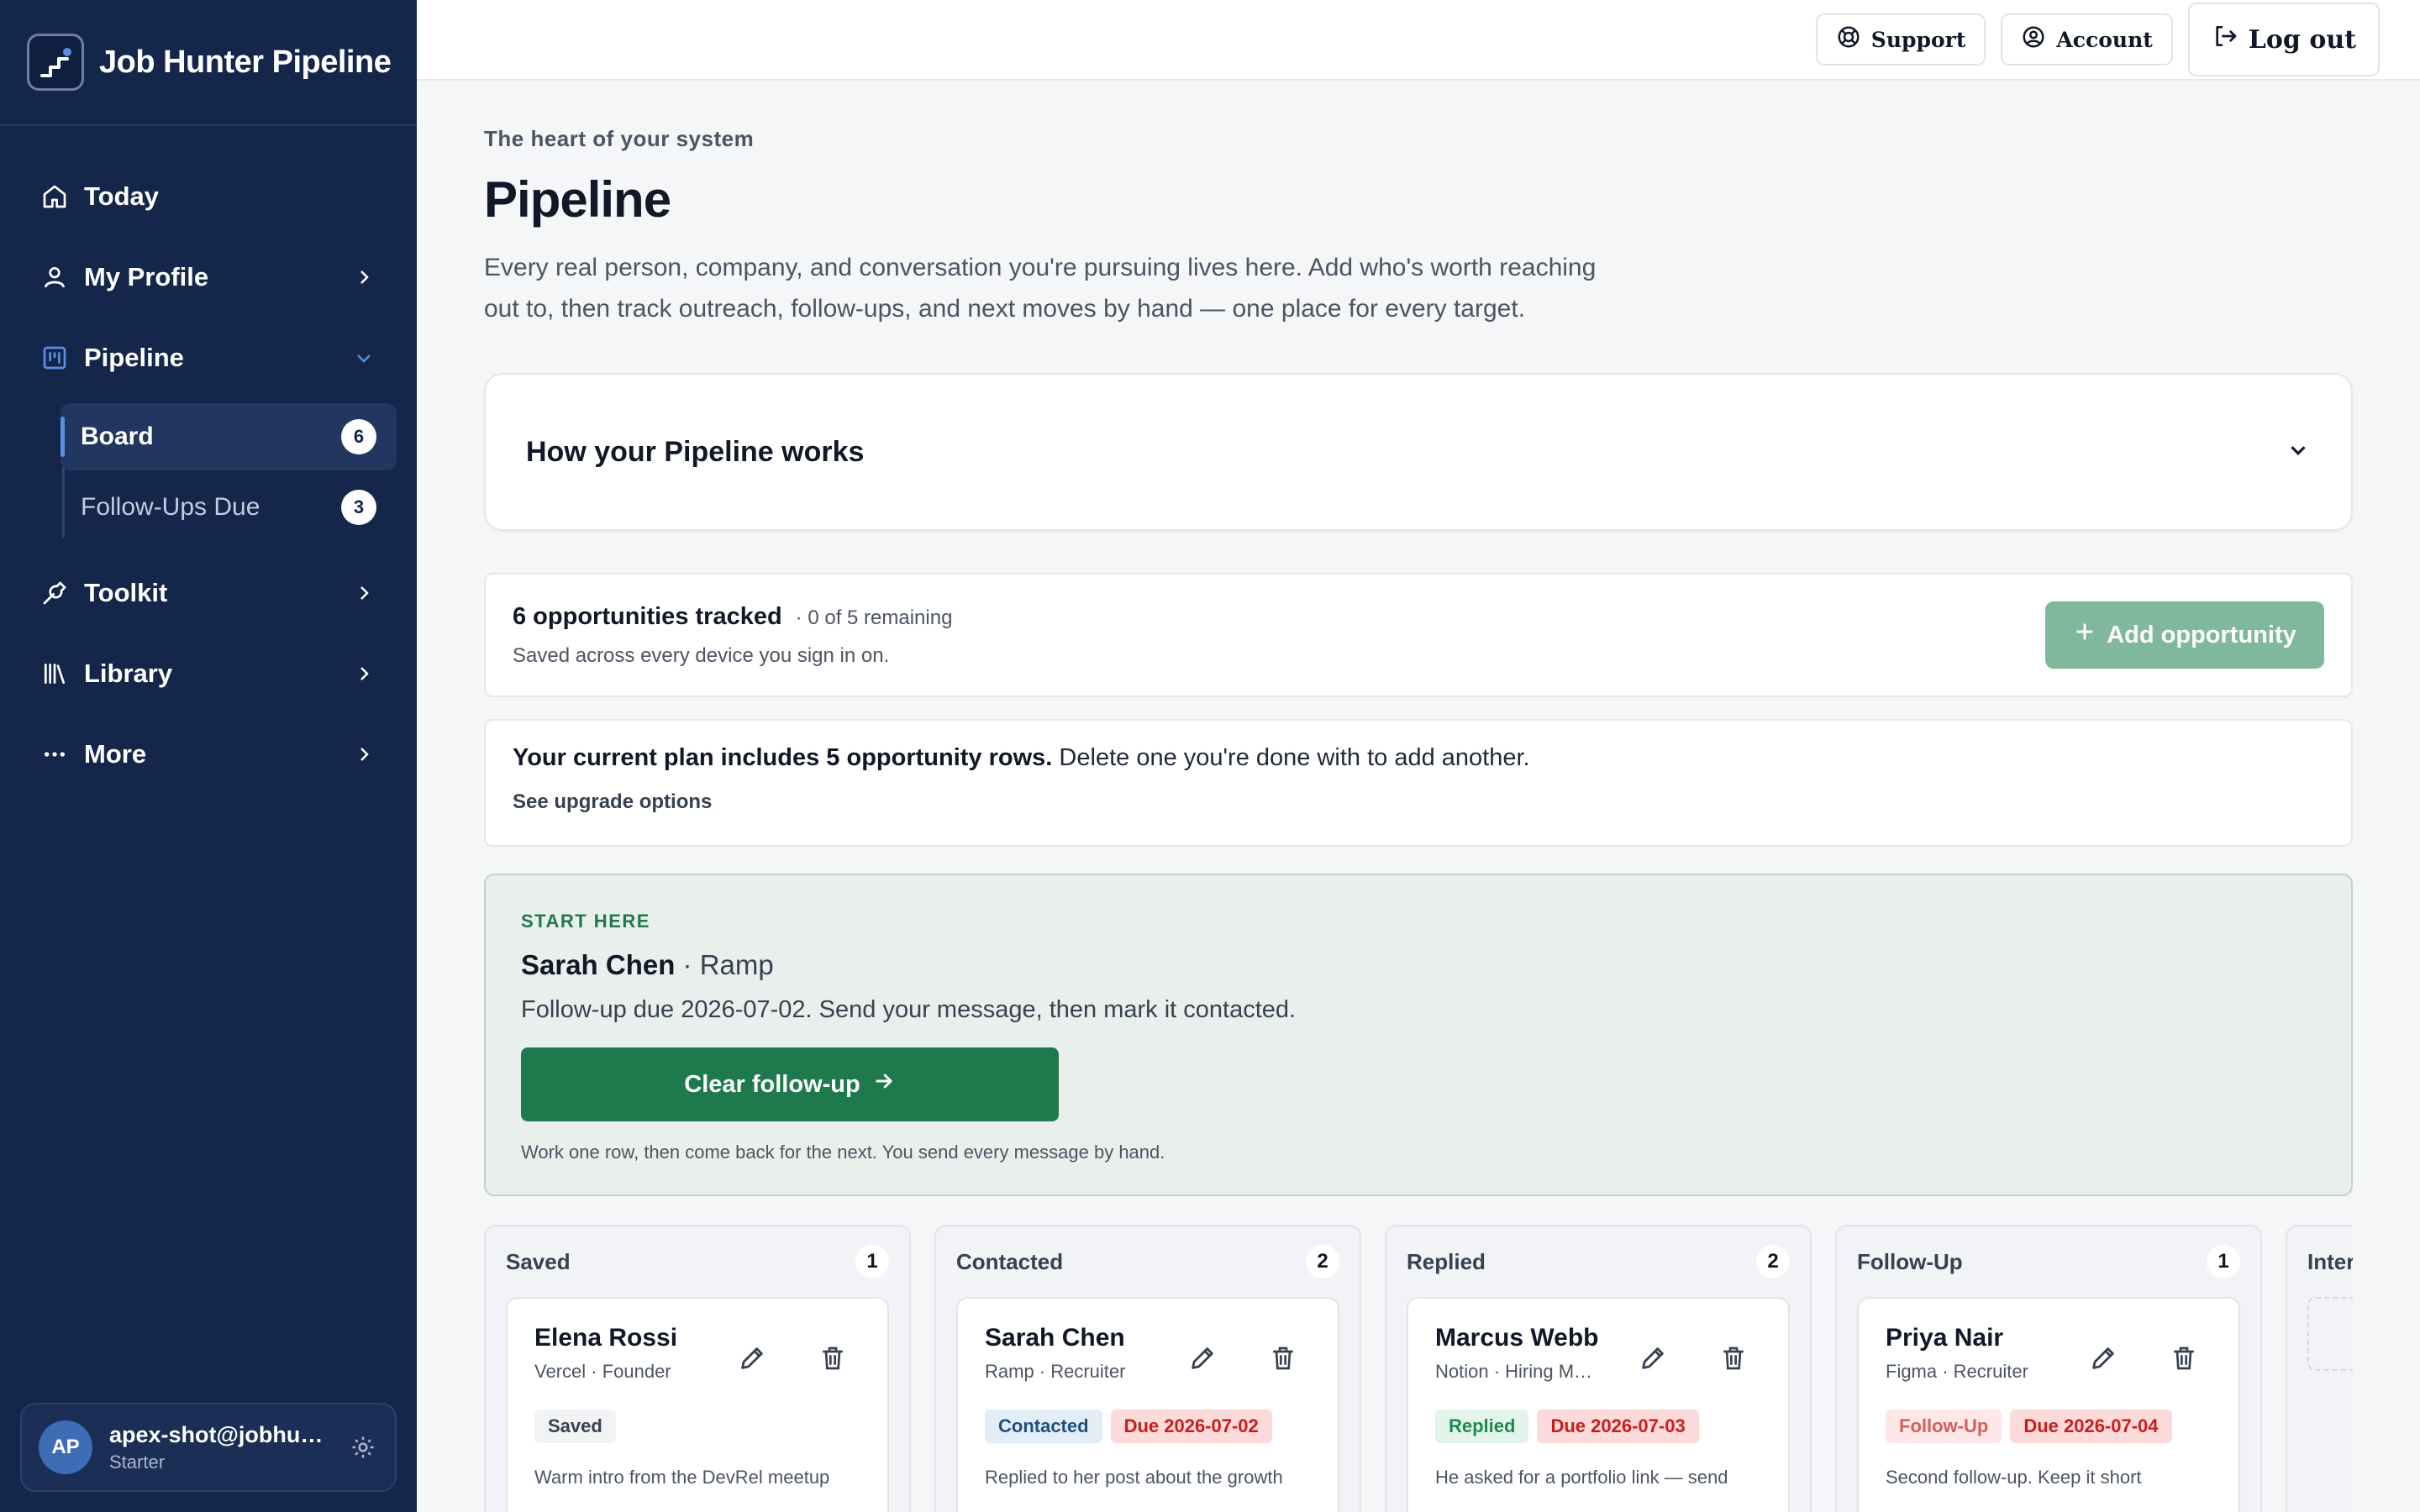  What do you see at coordinates (1010, 1261) in the screenshot?
I see `column-title: Contacted` at bounding box center [1010, 1261].